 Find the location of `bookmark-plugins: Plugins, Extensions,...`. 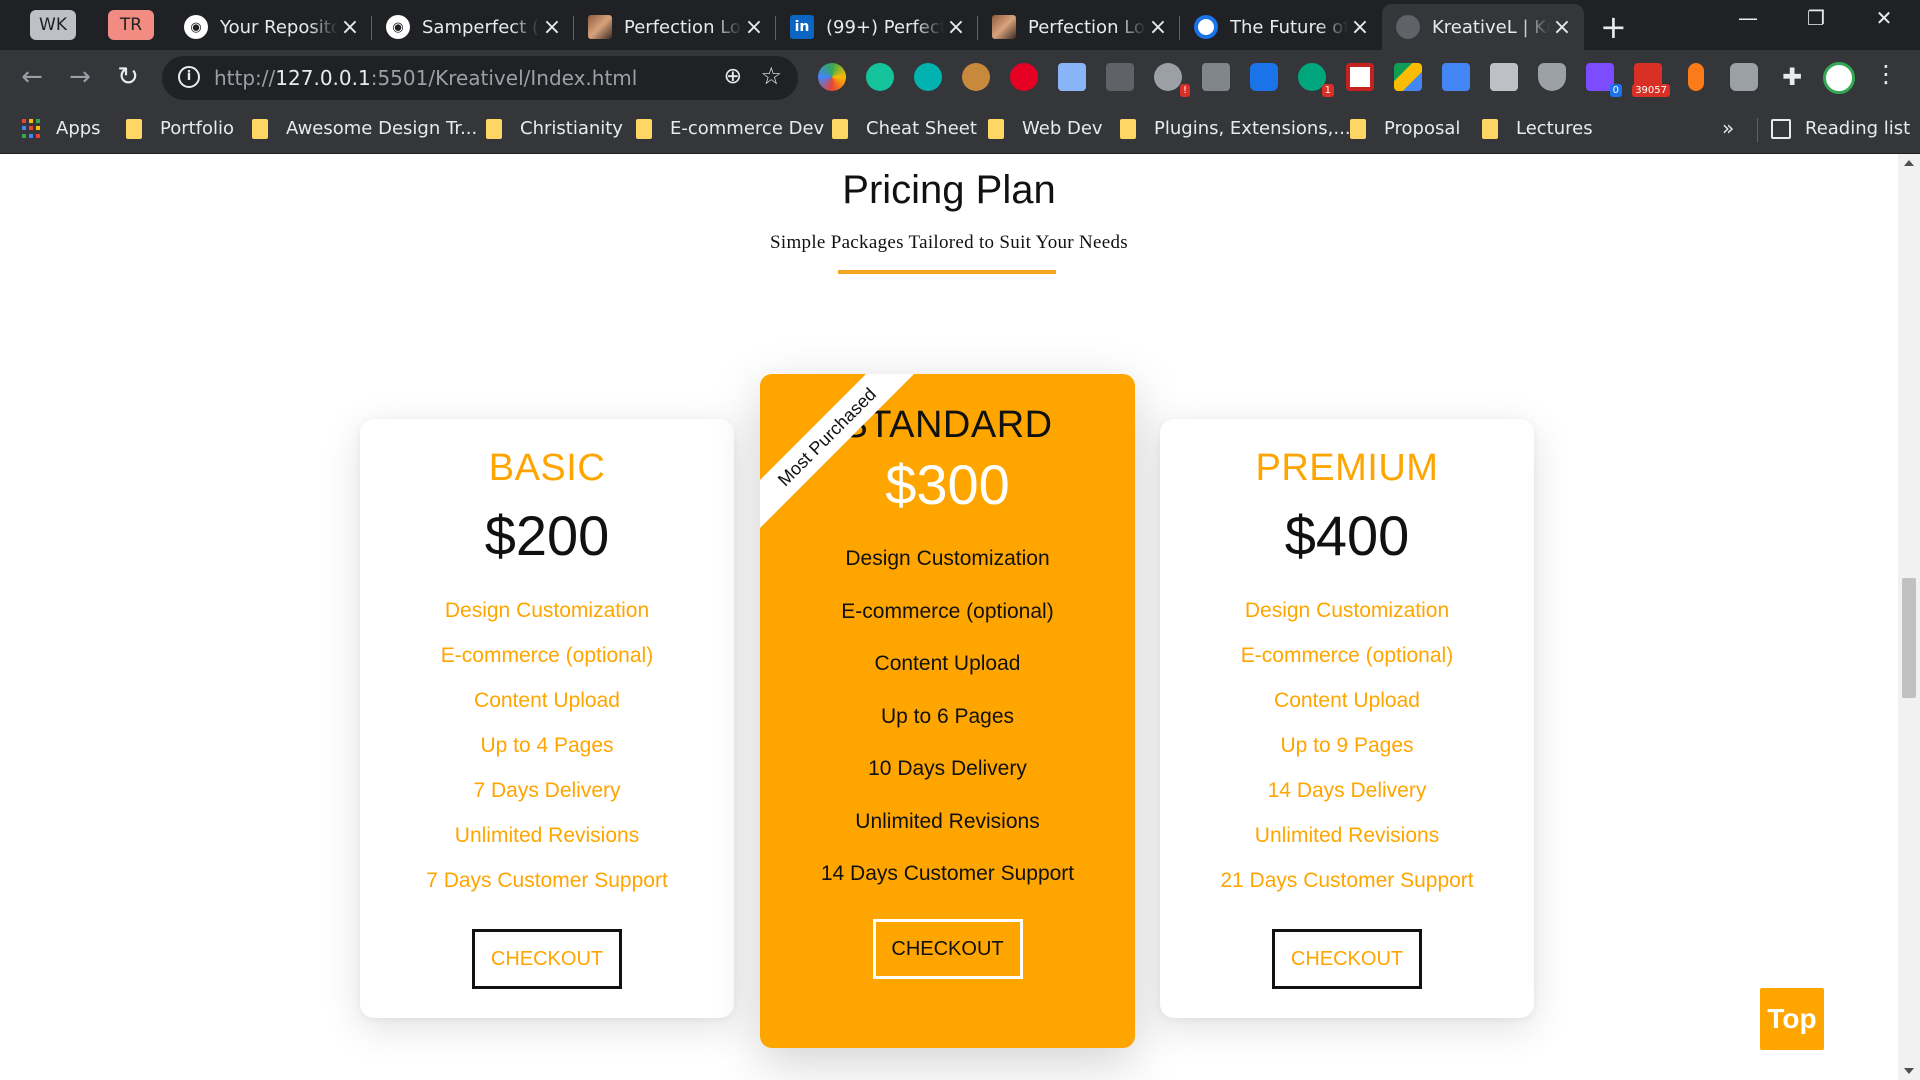

bookmark-plugins: Plugins, Extensions,... is located at coordinates (1235, 128).